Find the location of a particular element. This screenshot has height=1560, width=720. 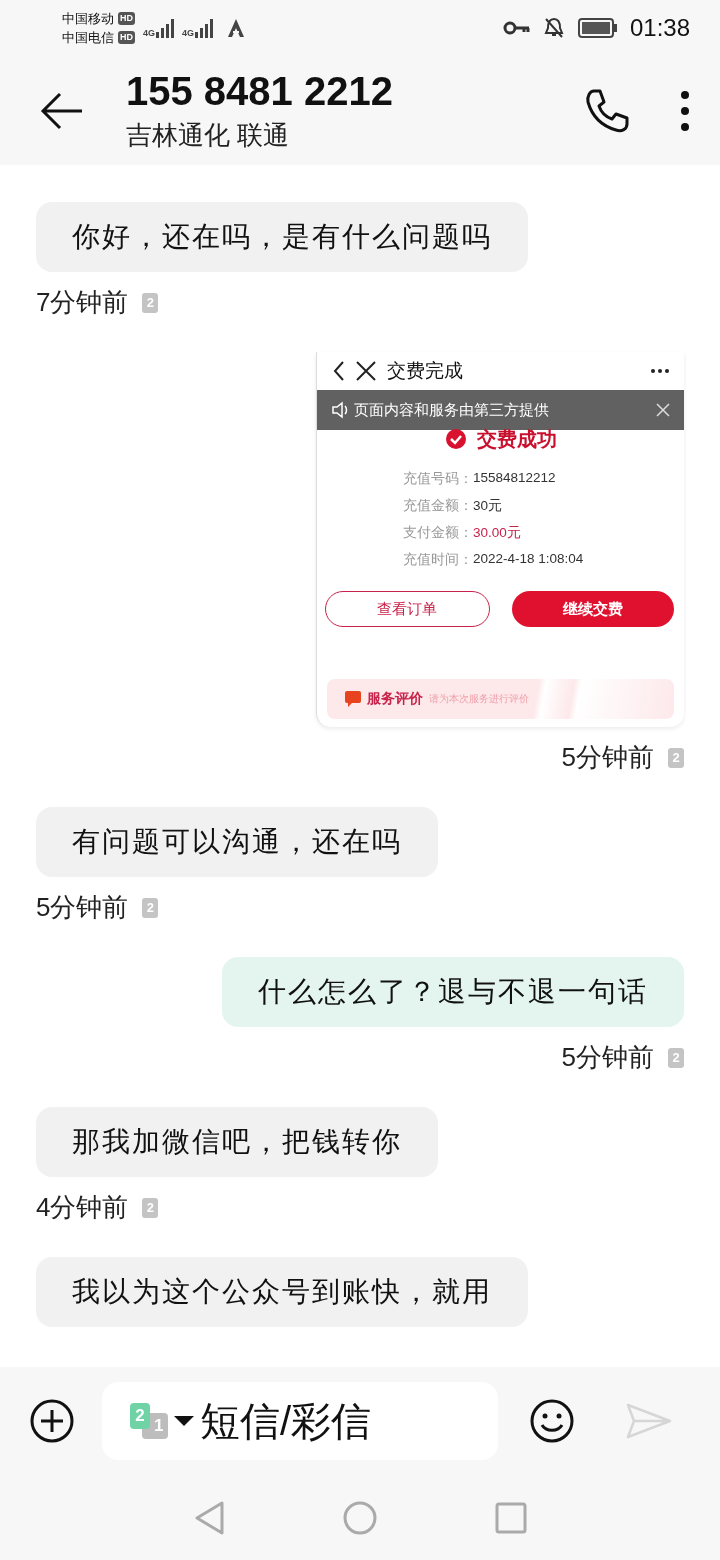

notice-text: 页面内容和服务由第三方提供 is located at coordinates (452, 410).